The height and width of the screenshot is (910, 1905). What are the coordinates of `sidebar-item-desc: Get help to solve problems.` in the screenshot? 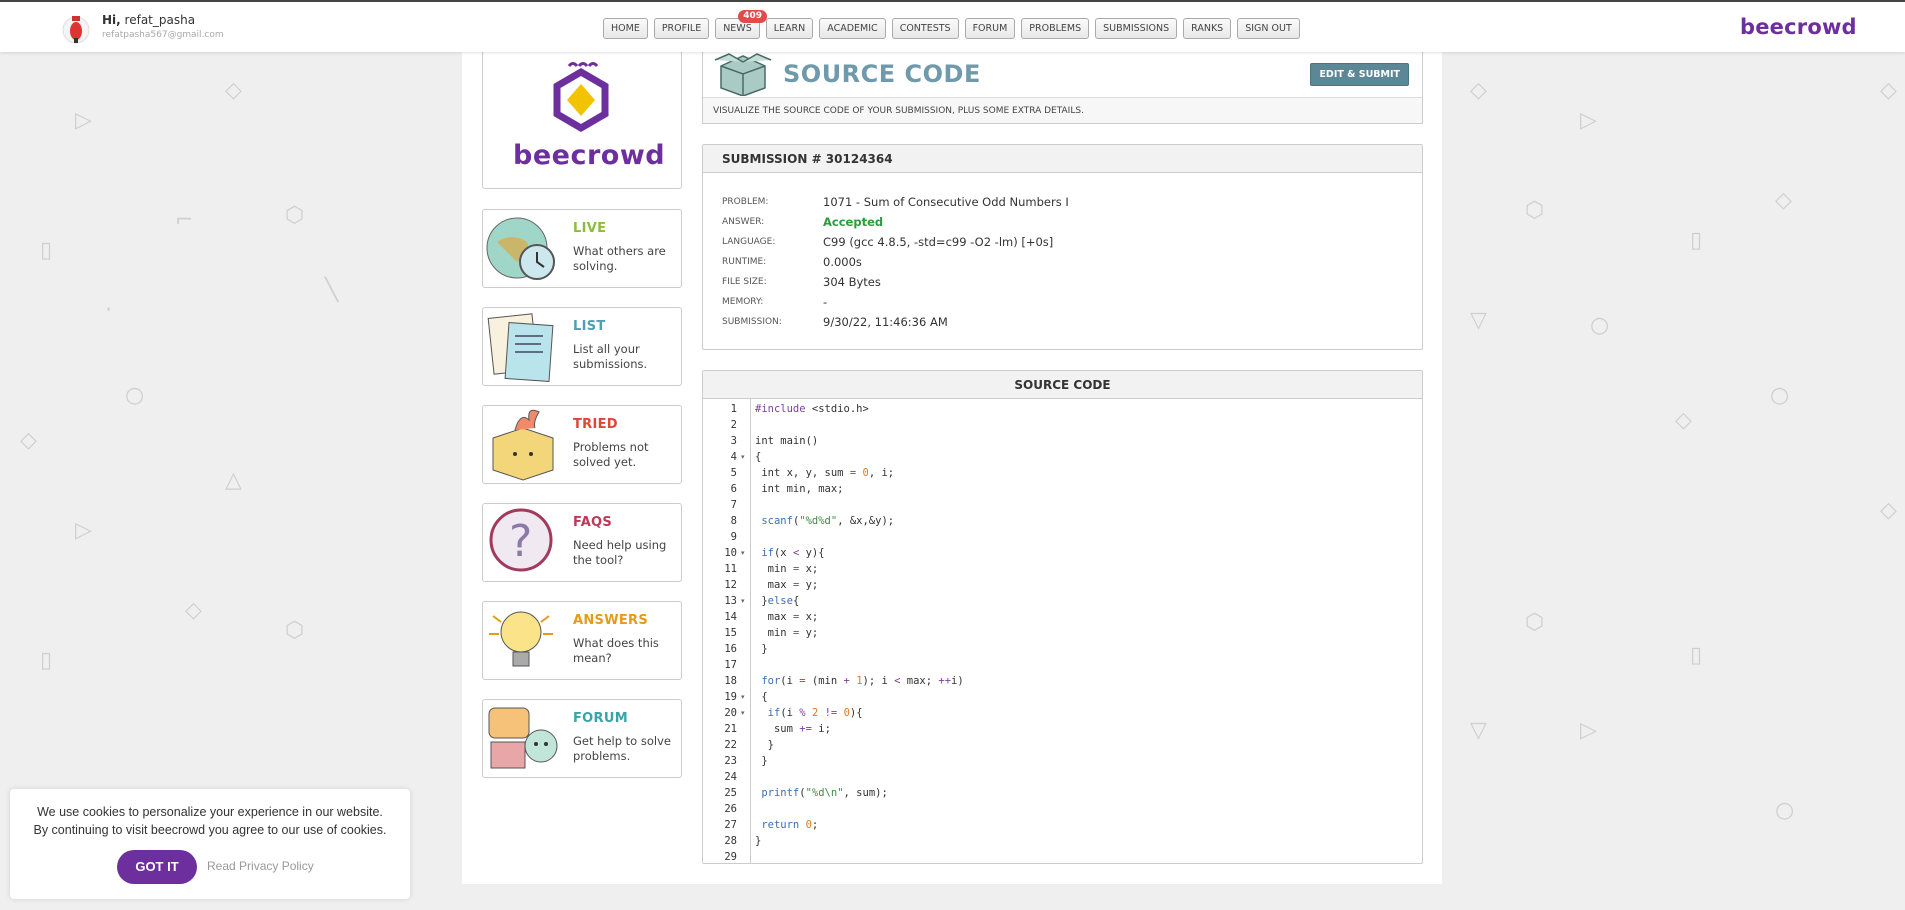 It's located at (622, 748).